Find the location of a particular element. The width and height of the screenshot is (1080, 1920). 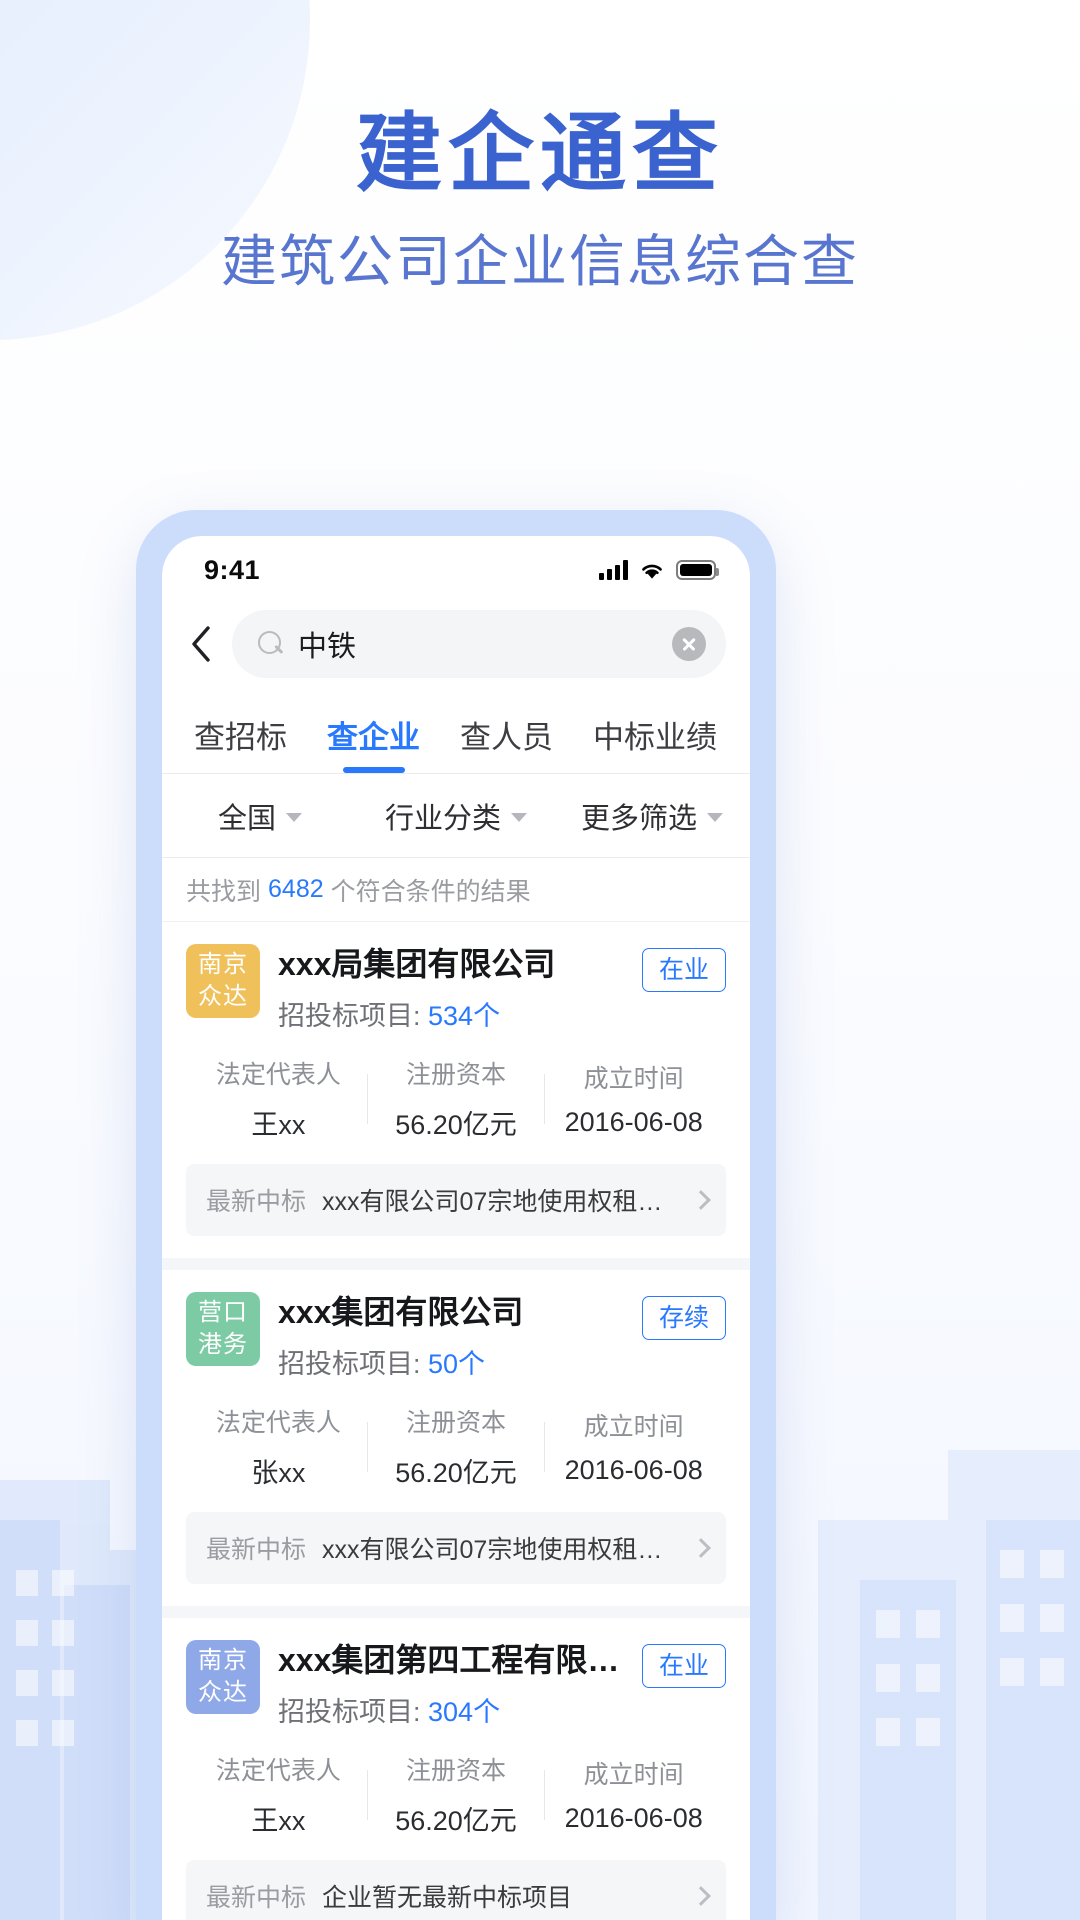

company-card: 营口 港务 xxx集团有限公司 招投标项目: 50个 存续 法定代表人 张xx is located at coordinates (456, 1444).